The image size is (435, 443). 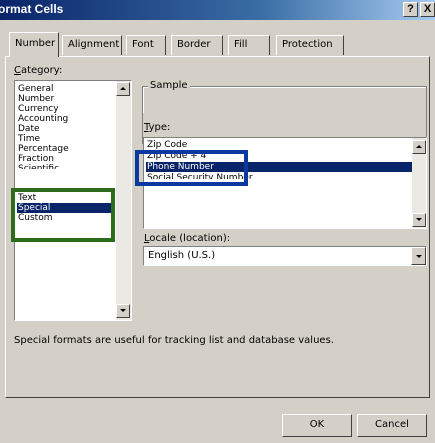 I want to click on list-item-selected: Special, so click(x=64, y=208).